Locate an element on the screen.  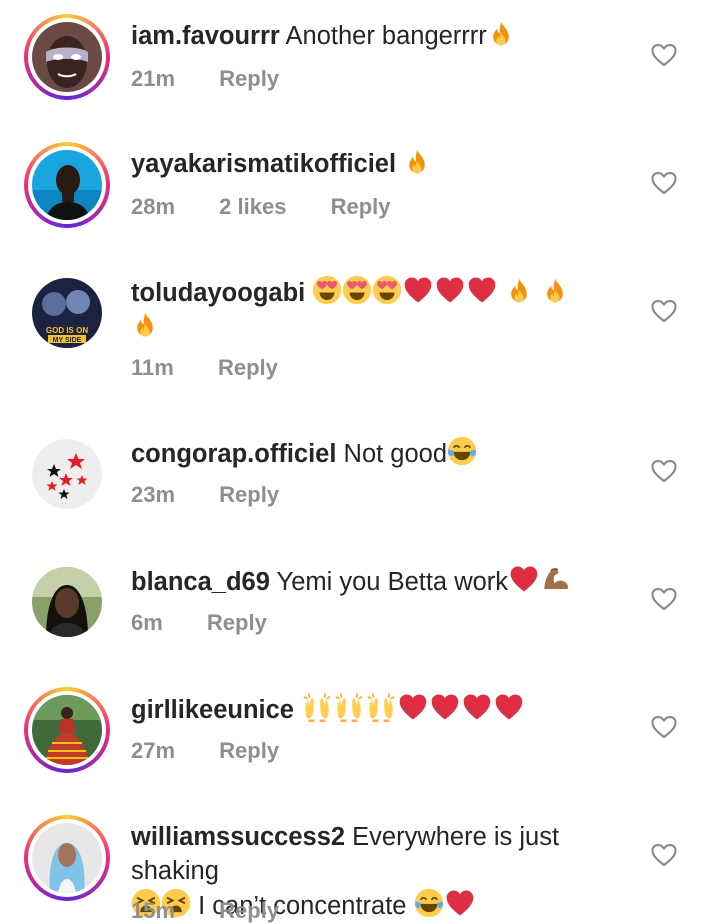
username: toludayoogabi is located at coordinates (218, 293).